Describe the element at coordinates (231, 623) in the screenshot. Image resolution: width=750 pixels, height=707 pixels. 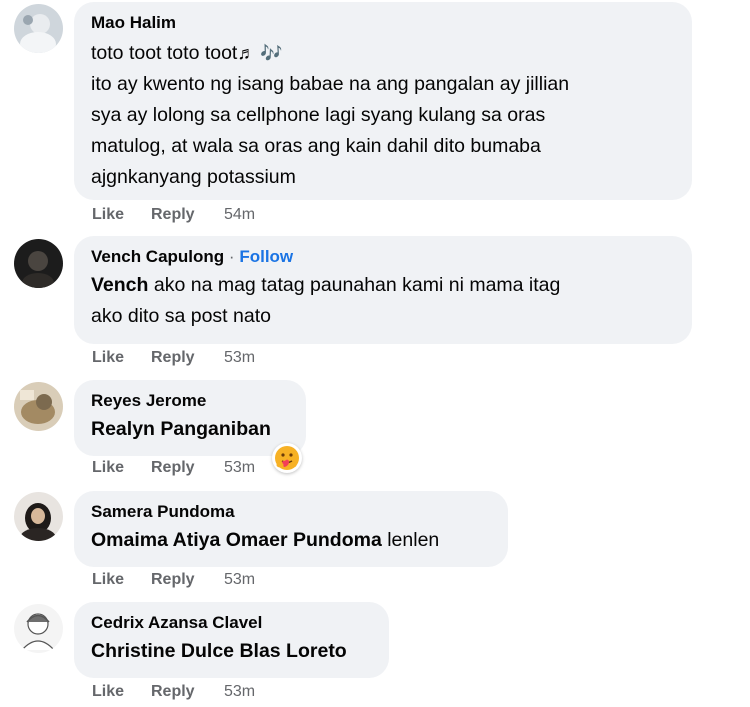
I see `comment-author: Cedrix Azansa Clavel` at that location.